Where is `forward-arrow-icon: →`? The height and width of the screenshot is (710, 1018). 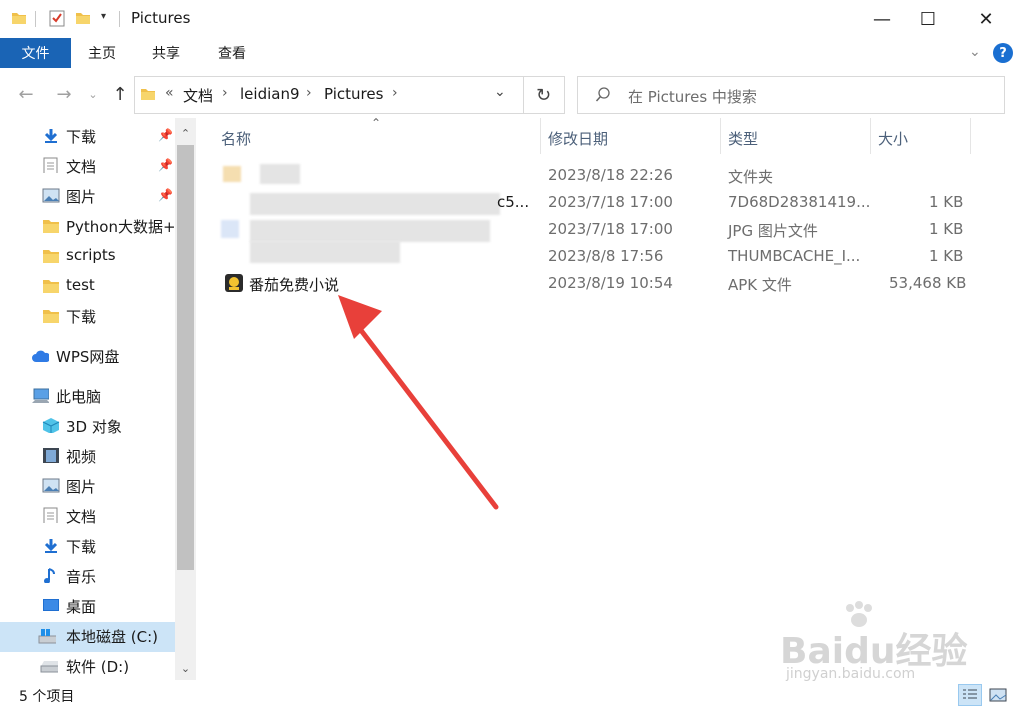
forward-arrow-icon: → is located at coordinates (64, 94).